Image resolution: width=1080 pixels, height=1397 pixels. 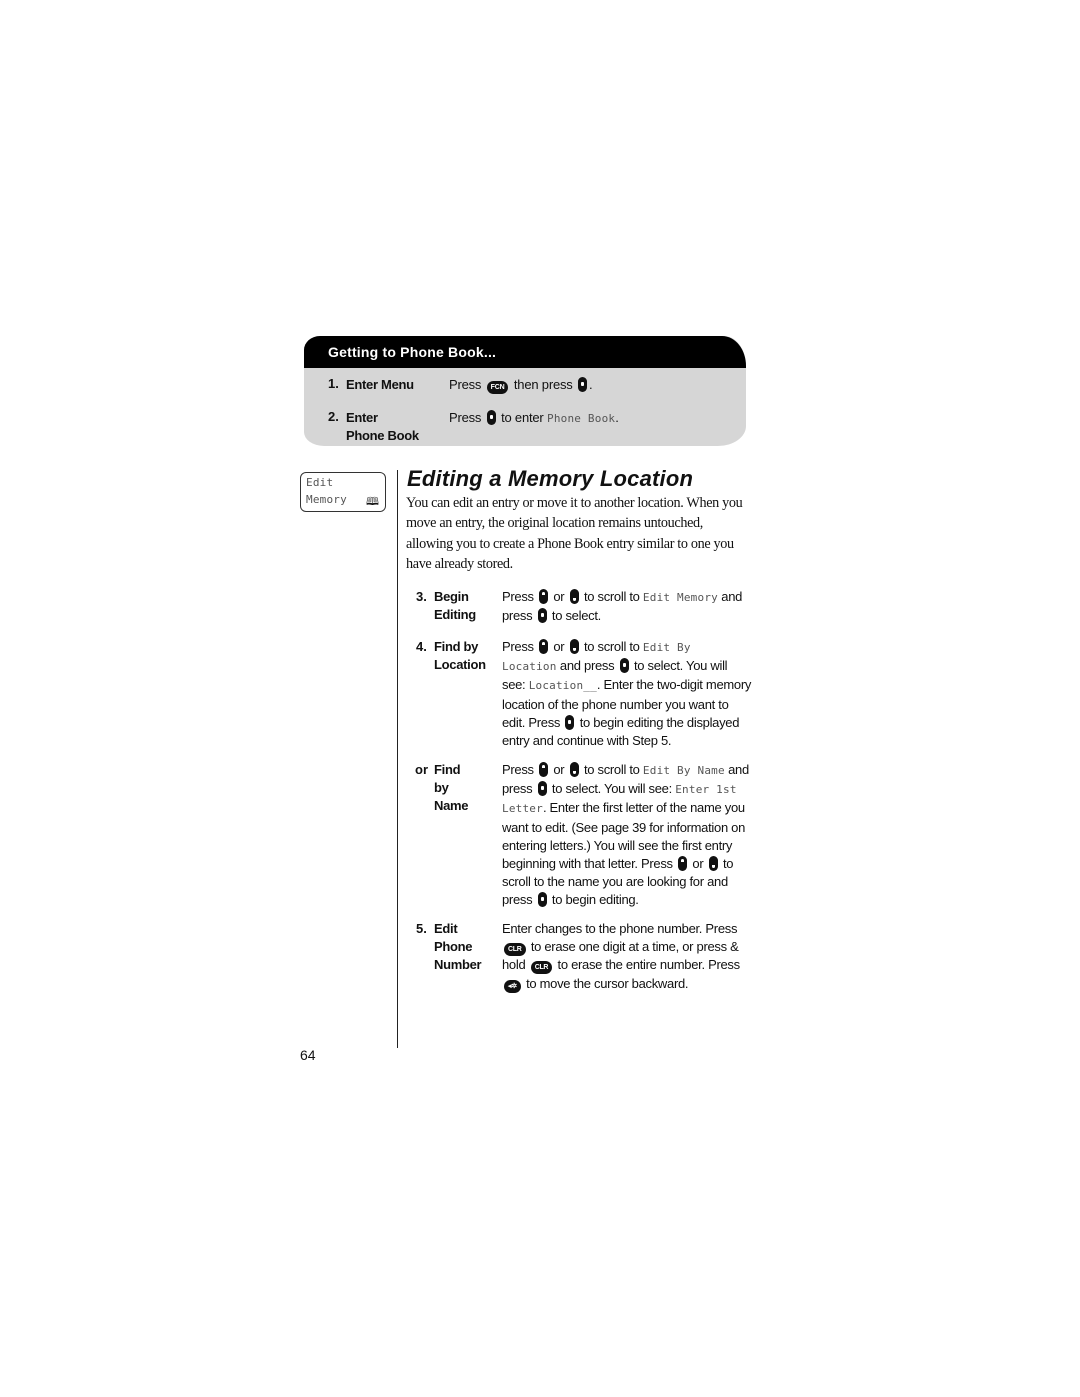 I want to click on star-back-key-icon: ◂✲, so click(x=512, y=986).